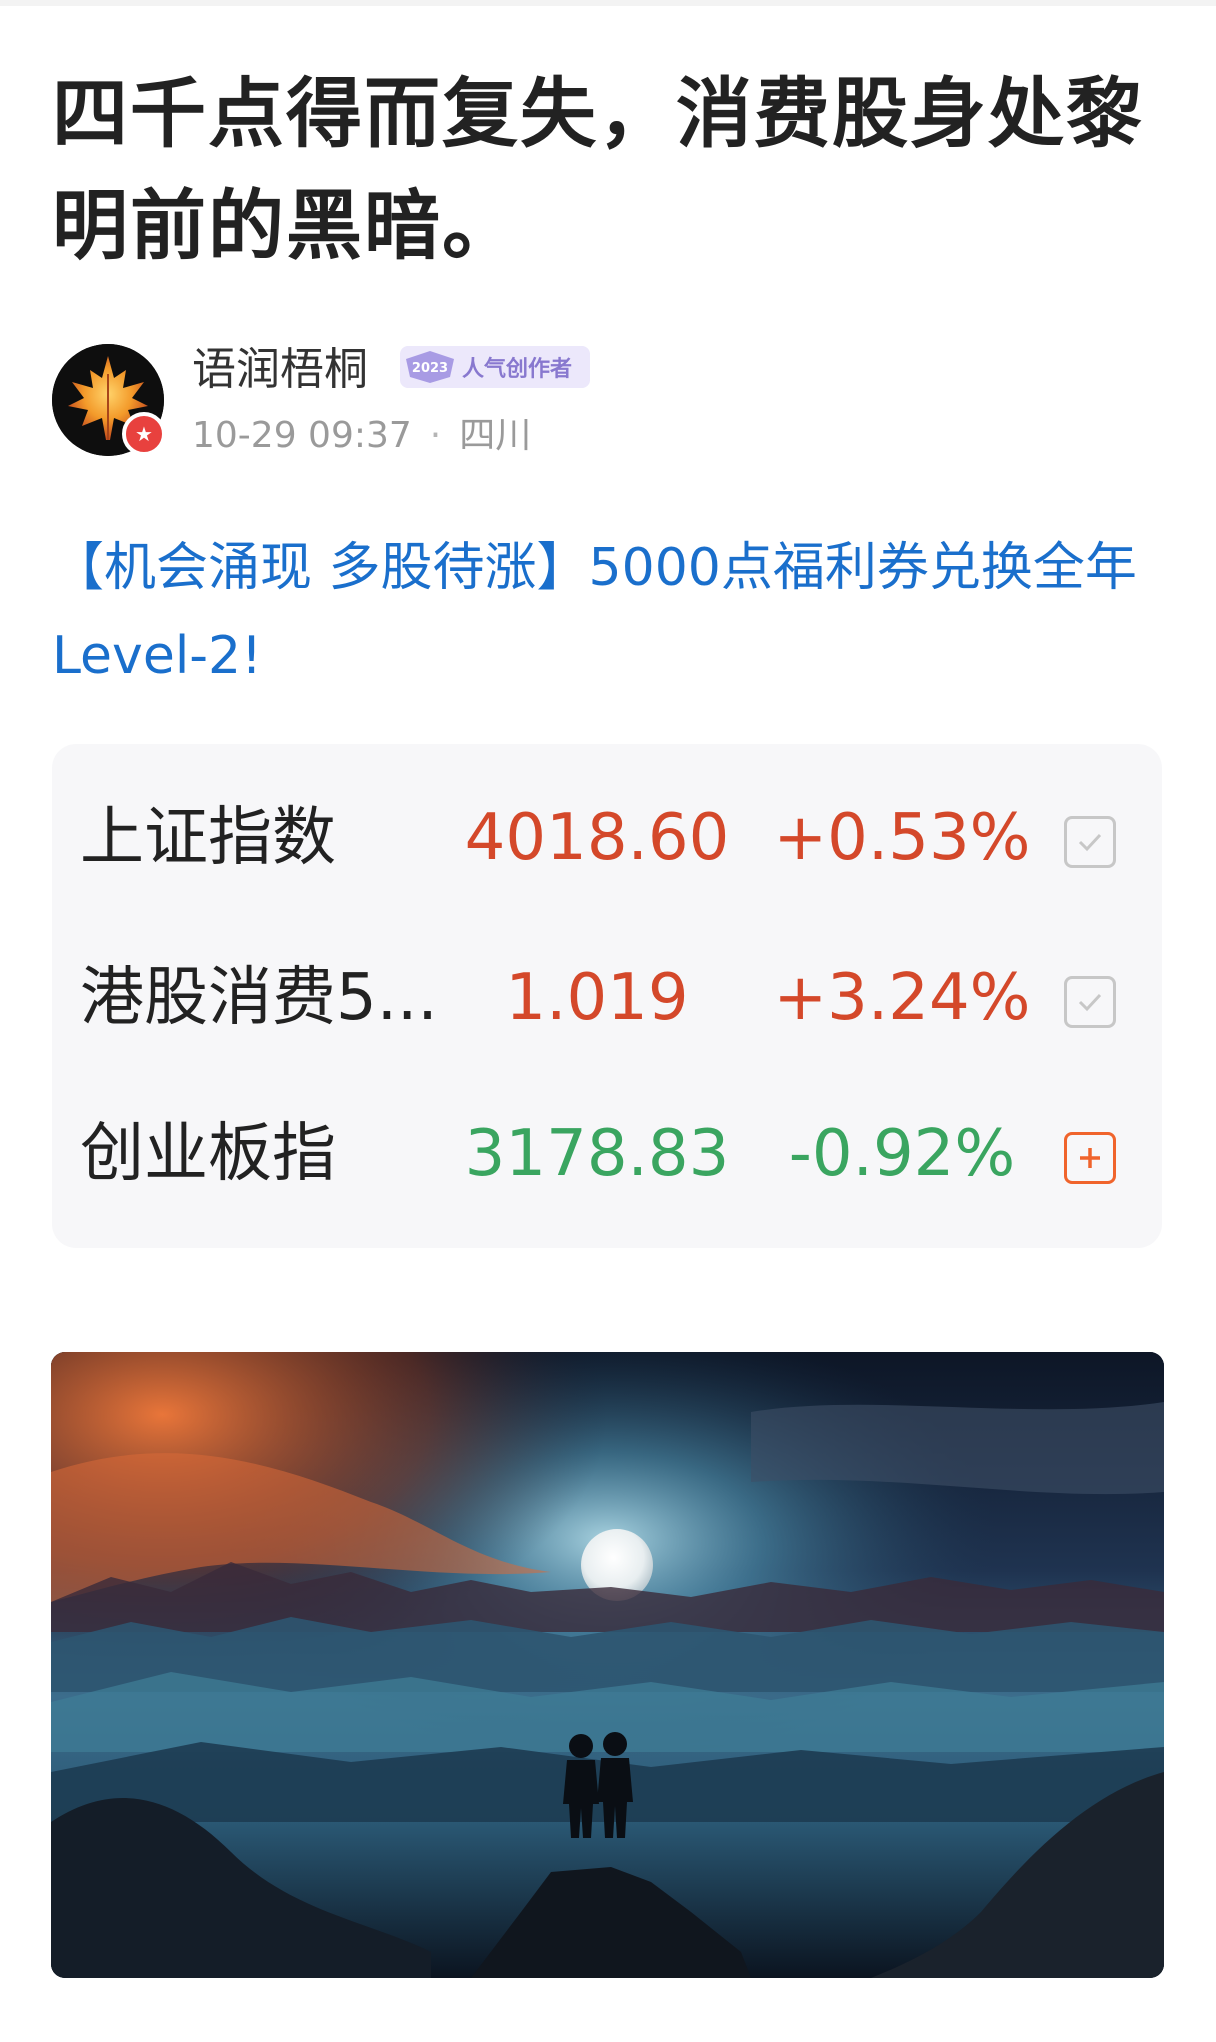 Image resolution: width=1216 pixels, height=2042 pixels. What do you see at coordinates (280, 370) in the screenshot?
I see `author-name: 语润梧桐` at bounding box center [280, 370].